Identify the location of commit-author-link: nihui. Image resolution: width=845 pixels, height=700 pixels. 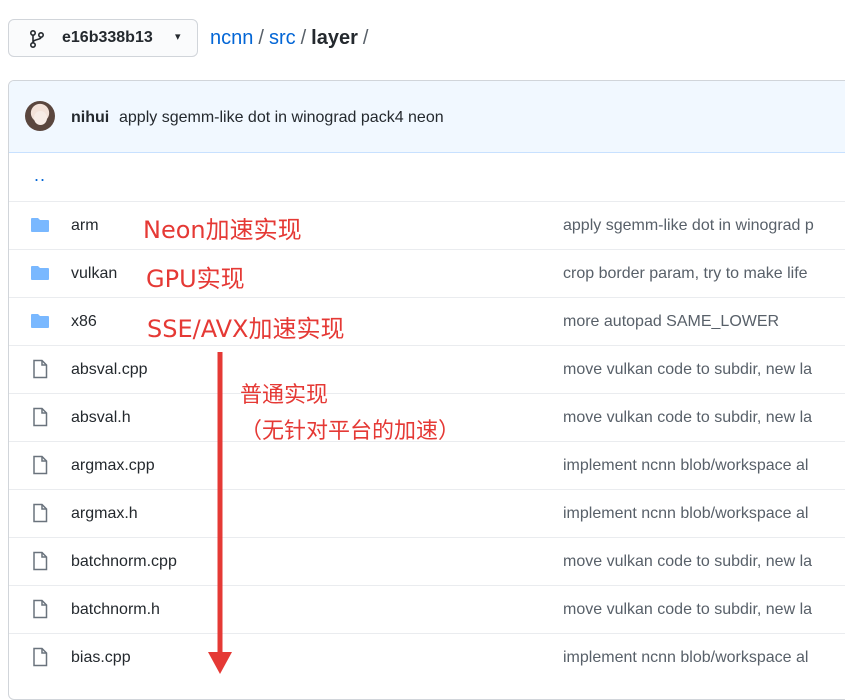
(90, 118).